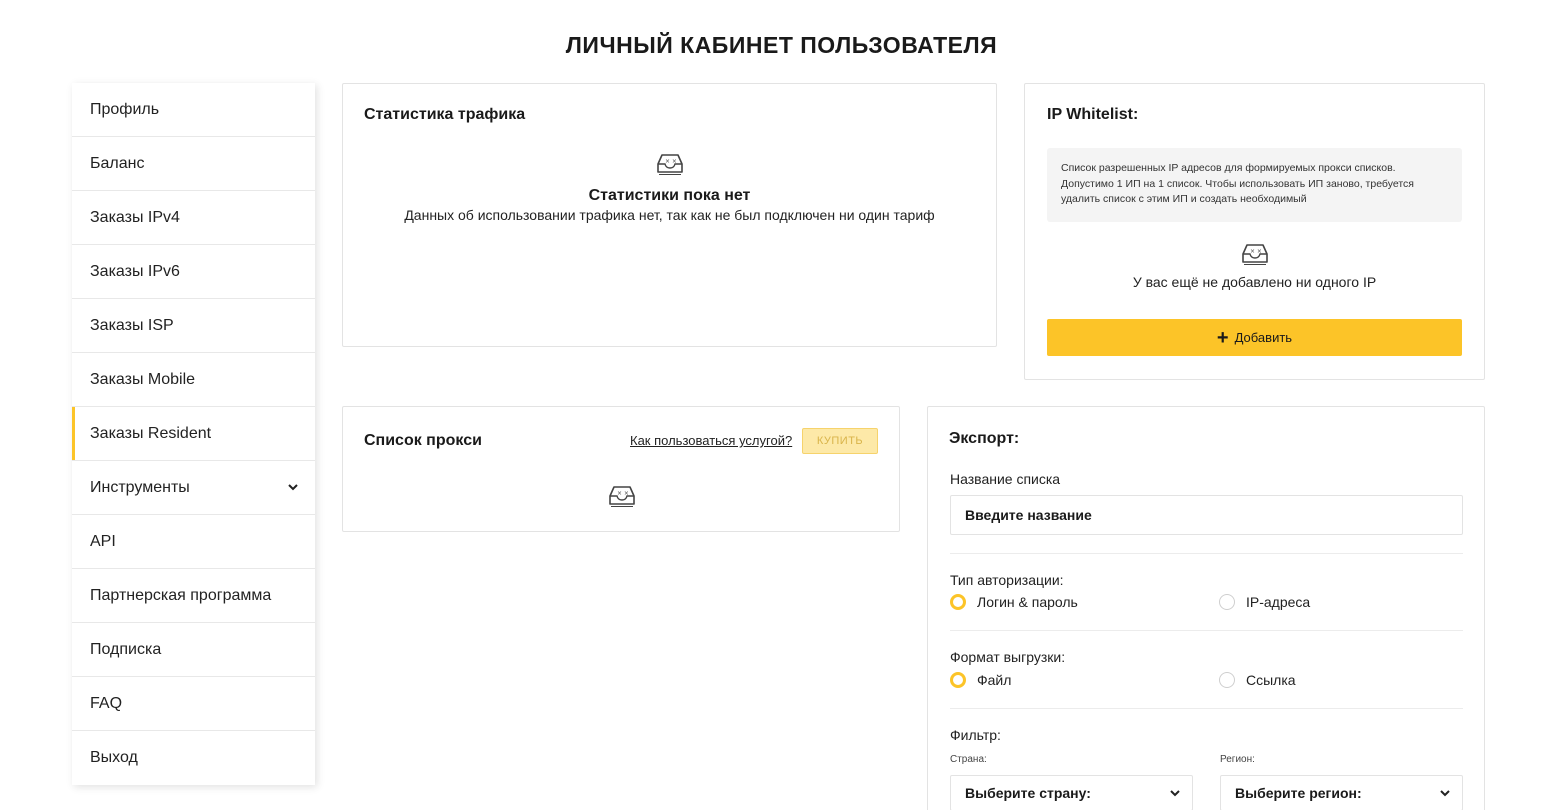  I want to click on empty-title: Статистики пока нет, so click(669, 195).